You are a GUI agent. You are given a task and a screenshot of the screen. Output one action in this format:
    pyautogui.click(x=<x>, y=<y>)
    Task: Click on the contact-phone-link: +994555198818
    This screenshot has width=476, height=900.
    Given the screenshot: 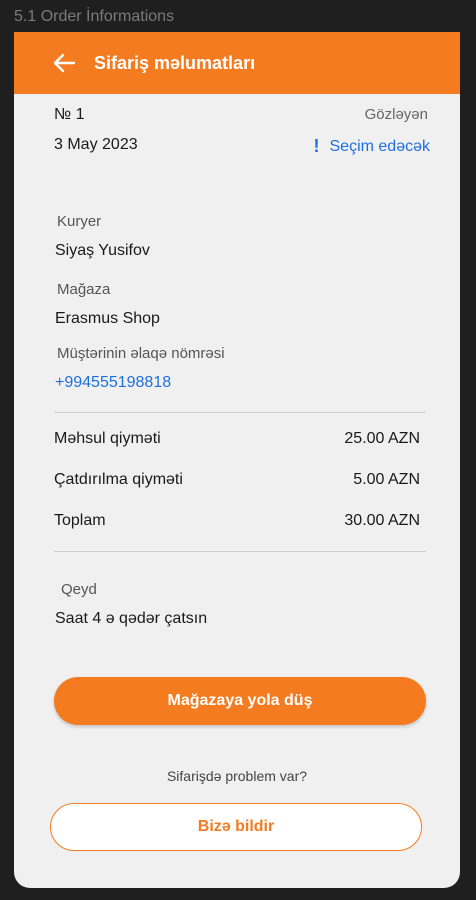 What is the action you would take?
    pyautogui.click(x=113, y=383)
    